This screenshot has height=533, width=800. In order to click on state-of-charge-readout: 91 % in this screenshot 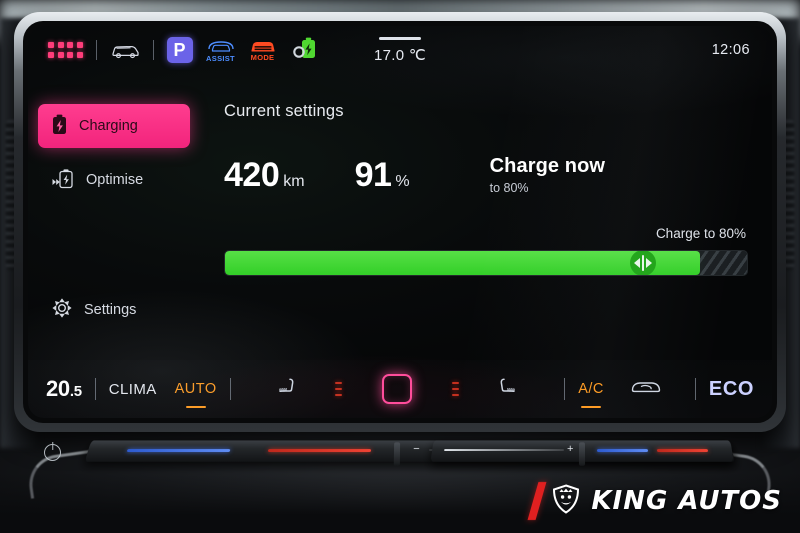, I will do `click(382, 175)`.